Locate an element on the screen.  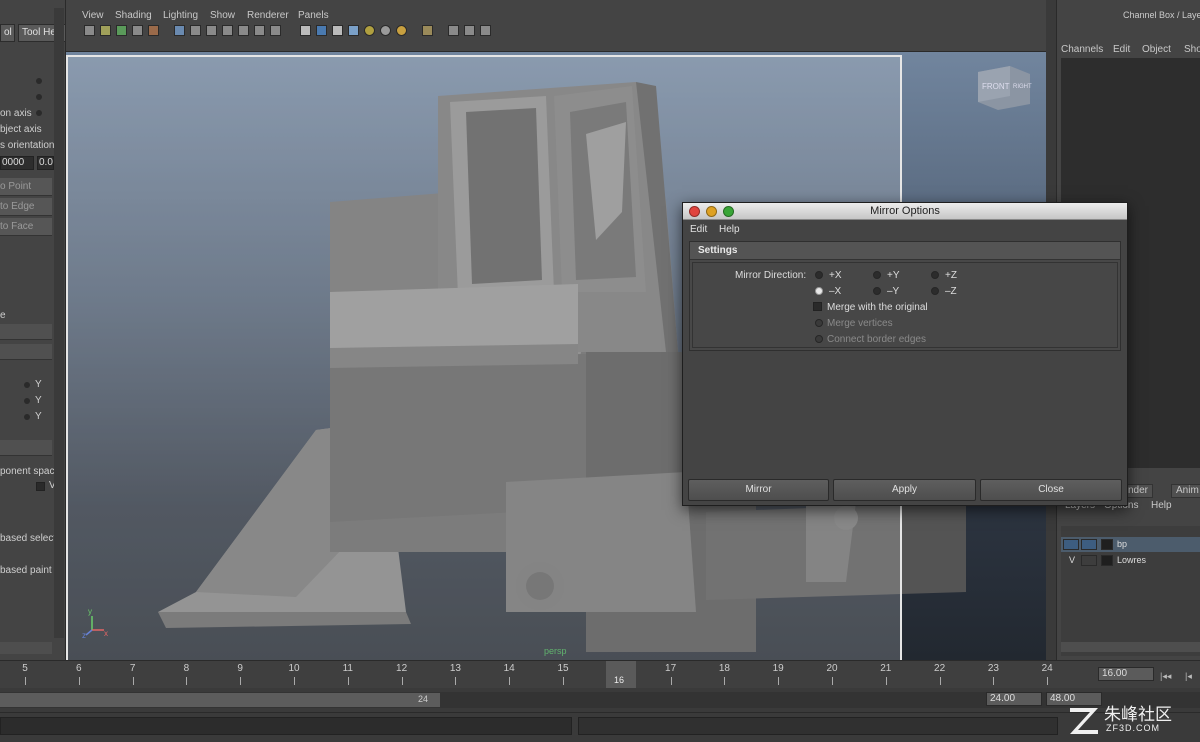
radio-connect-border is located at coordinates (819, 339).